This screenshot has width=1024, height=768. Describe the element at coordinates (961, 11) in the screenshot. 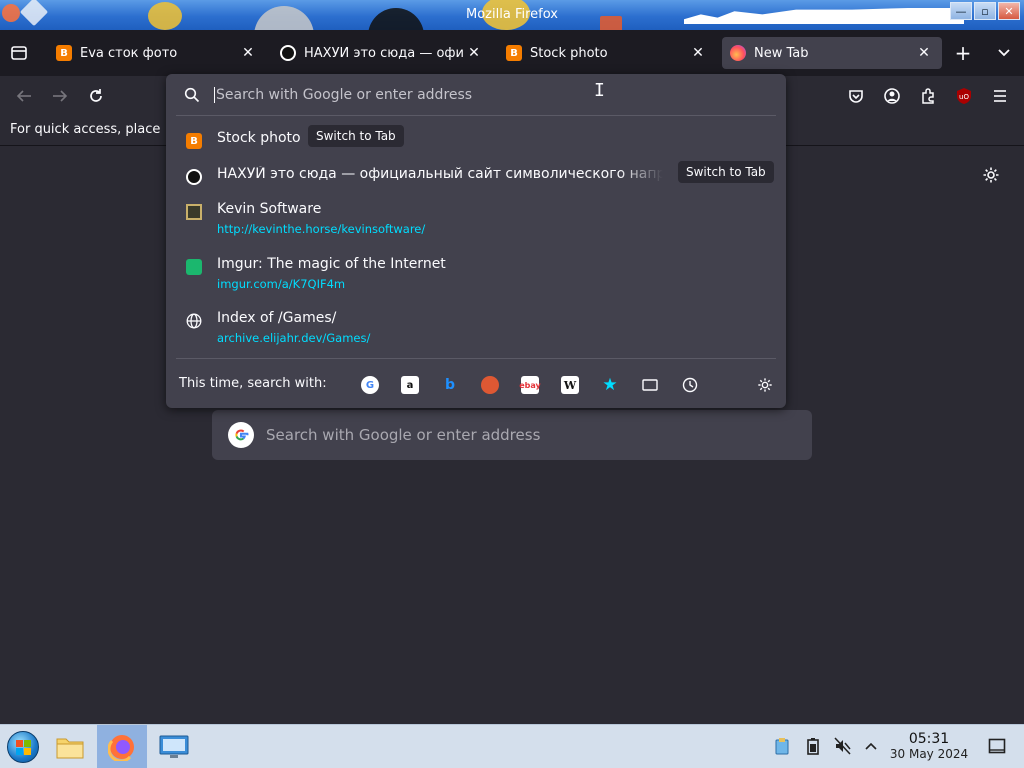

I see `minimize-button: —` at that location.